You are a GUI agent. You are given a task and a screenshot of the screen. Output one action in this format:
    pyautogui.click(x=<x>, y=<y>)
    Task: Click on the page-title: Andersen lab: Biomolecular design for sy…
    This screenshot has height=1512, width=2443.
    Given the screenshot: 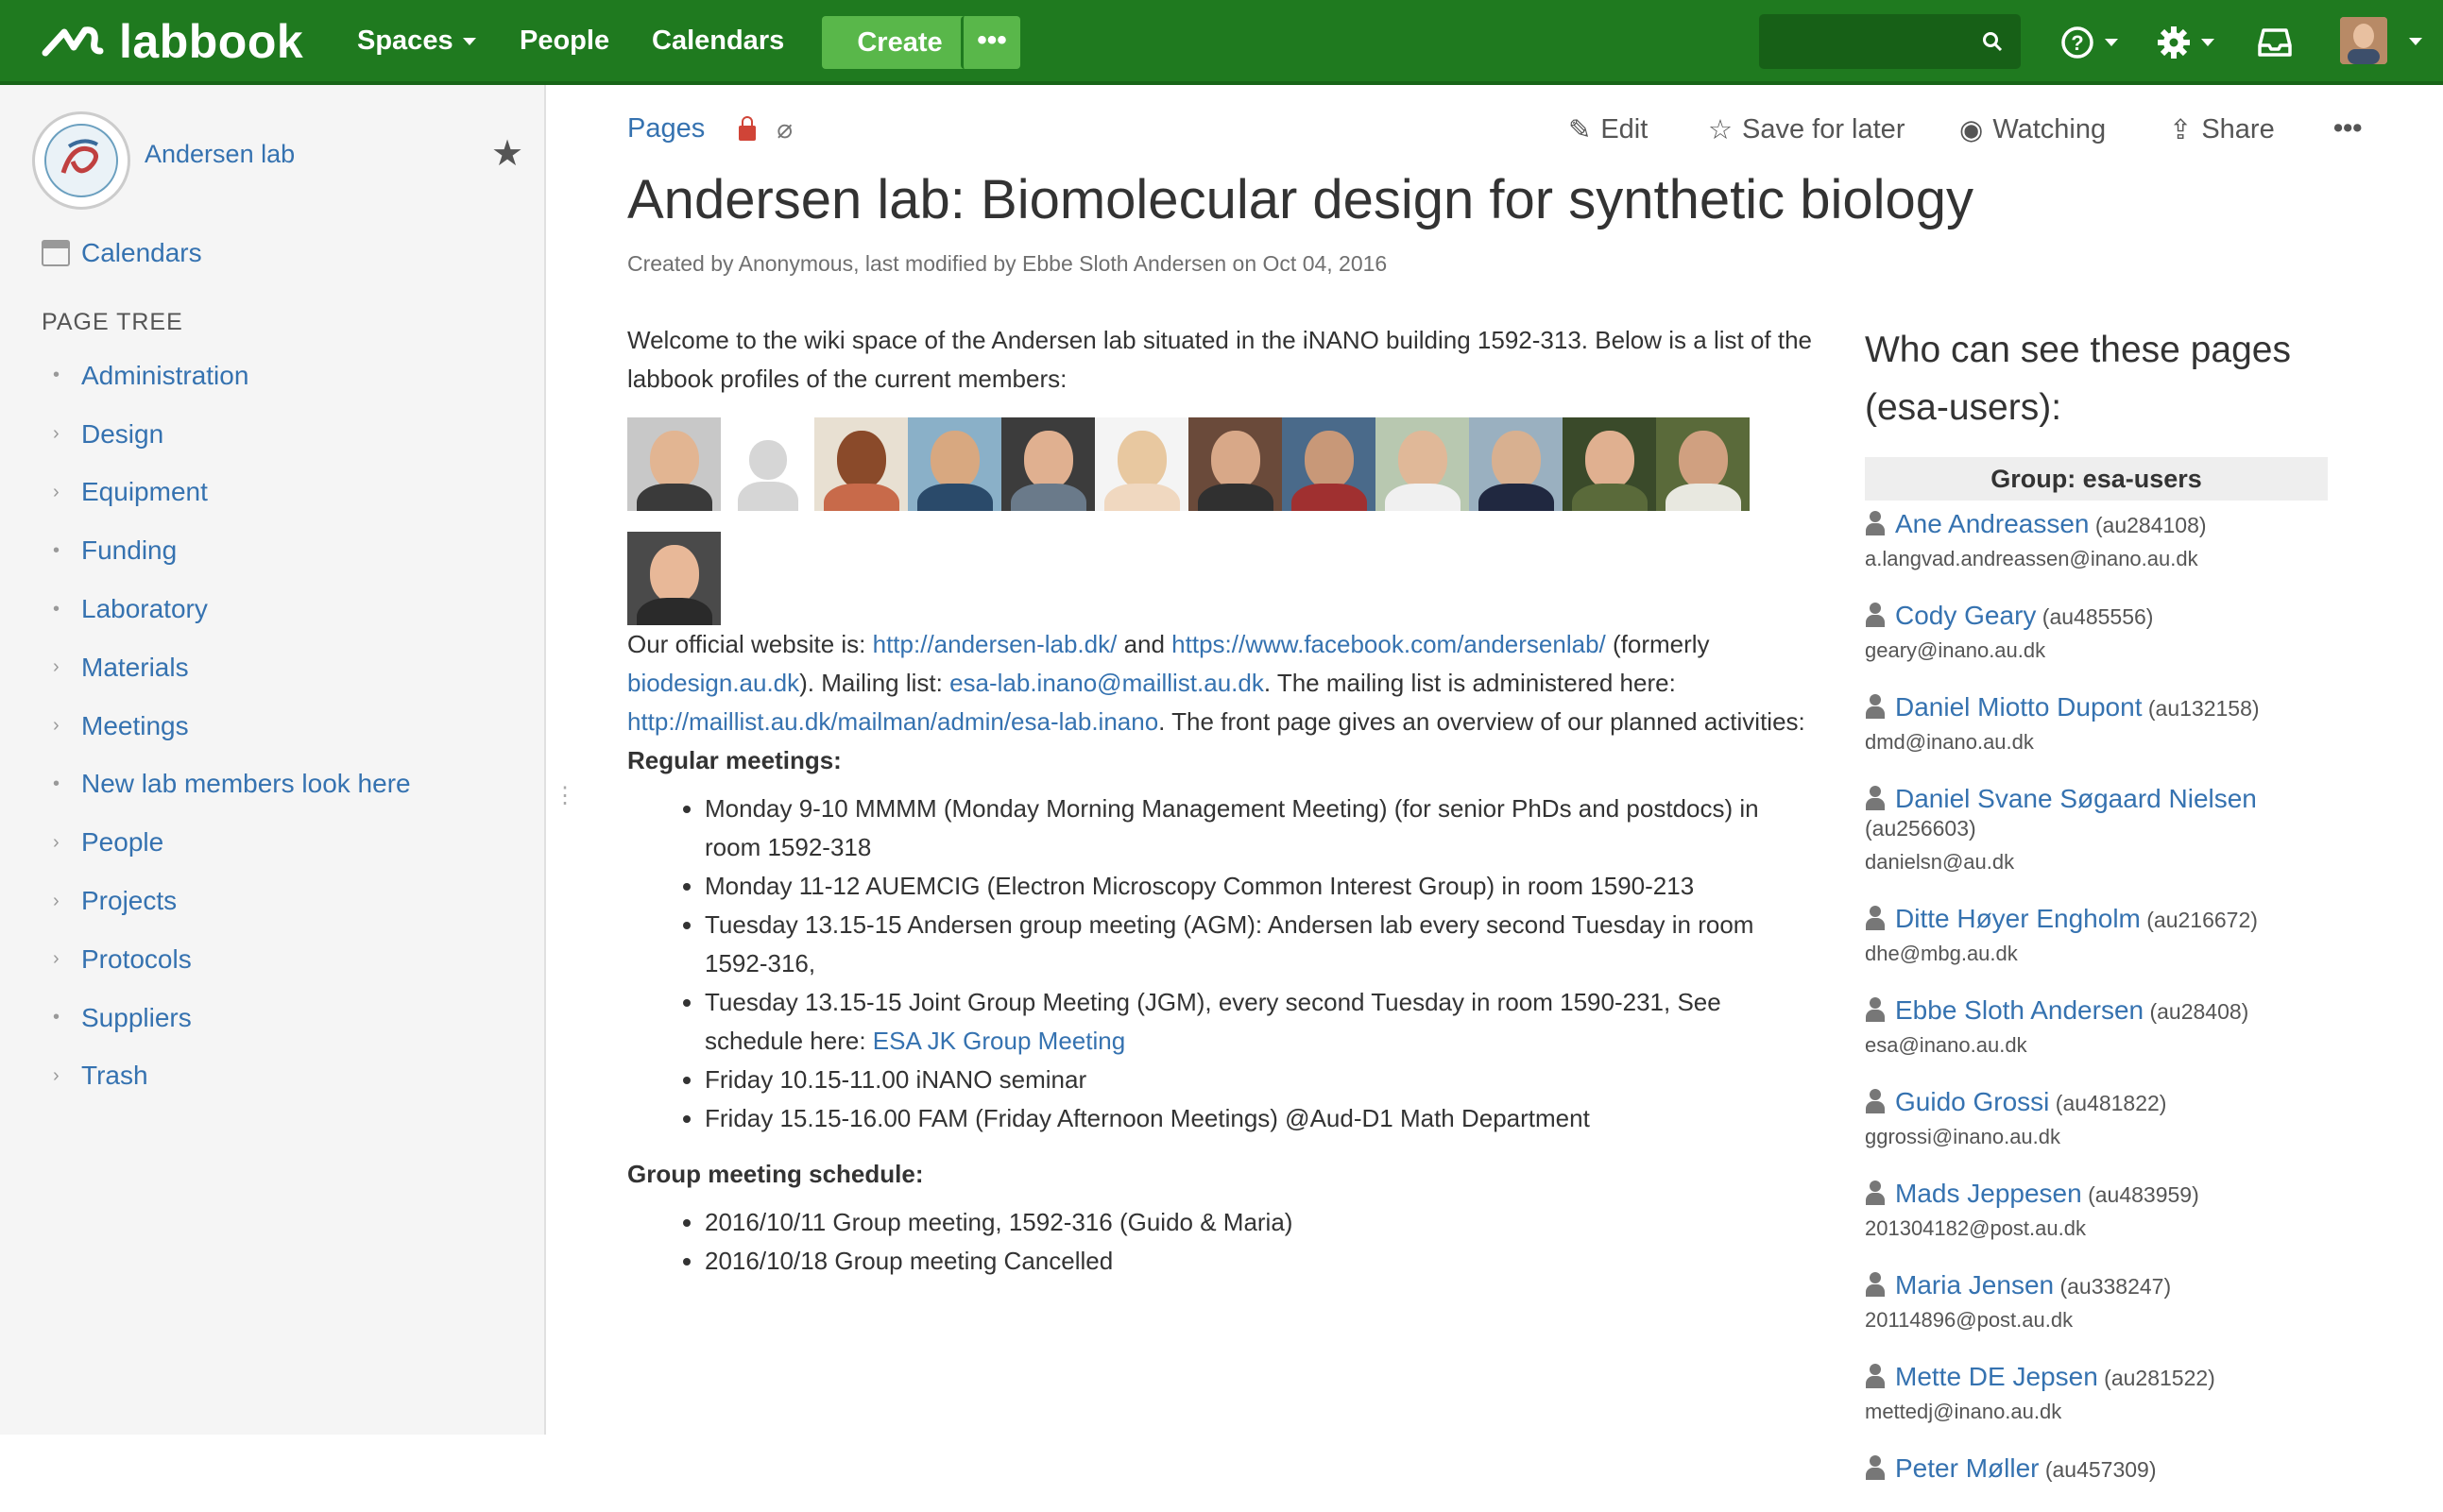 What is the action you would take?
    pyautogui.click(x=1301, y=199)
    